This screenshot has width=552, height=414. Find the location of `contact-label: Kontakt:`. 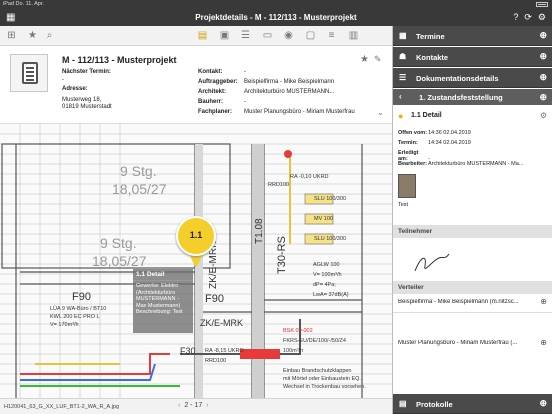

contact-label: Kontakt: is located at coordinates (210, 72).